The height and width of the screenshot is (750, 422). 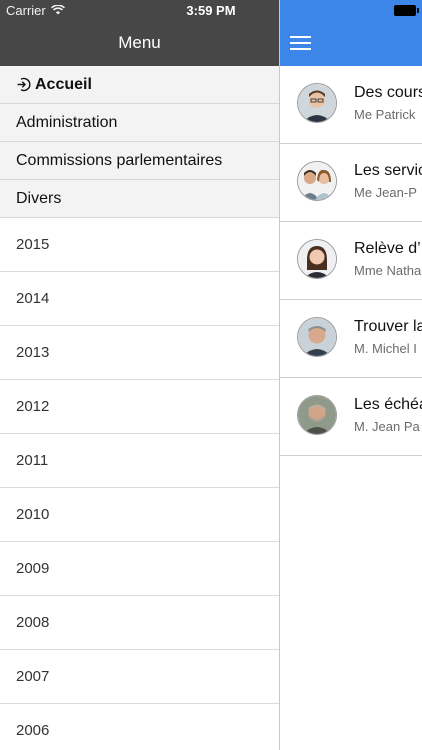 I want to click on item-author: Me Jean-P, so click(x=385, y=192).